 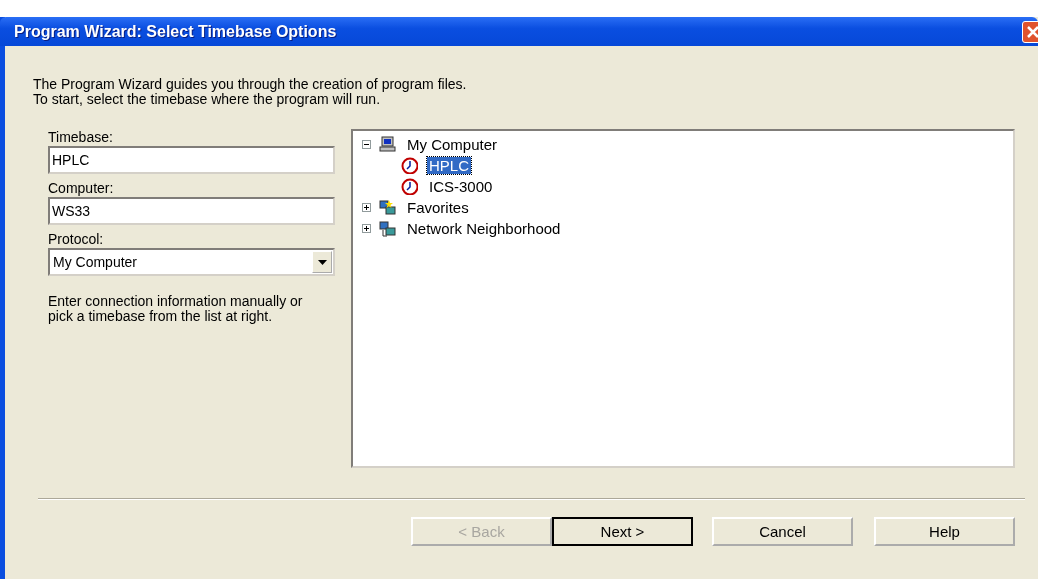 What do you see at coordinates (387, 144) in the screenshot?
I see `computer-icon` at bounding box center [387, 144].